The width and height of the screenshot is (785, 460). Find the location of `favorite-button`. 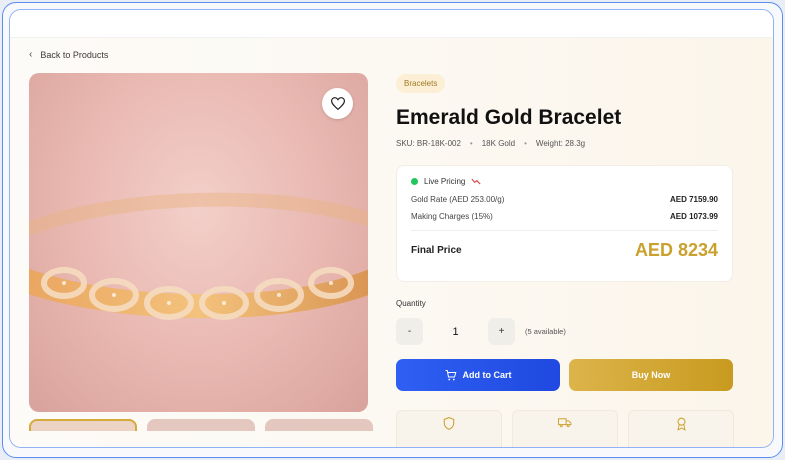

favorite-button is located at coordinates (337, 103).